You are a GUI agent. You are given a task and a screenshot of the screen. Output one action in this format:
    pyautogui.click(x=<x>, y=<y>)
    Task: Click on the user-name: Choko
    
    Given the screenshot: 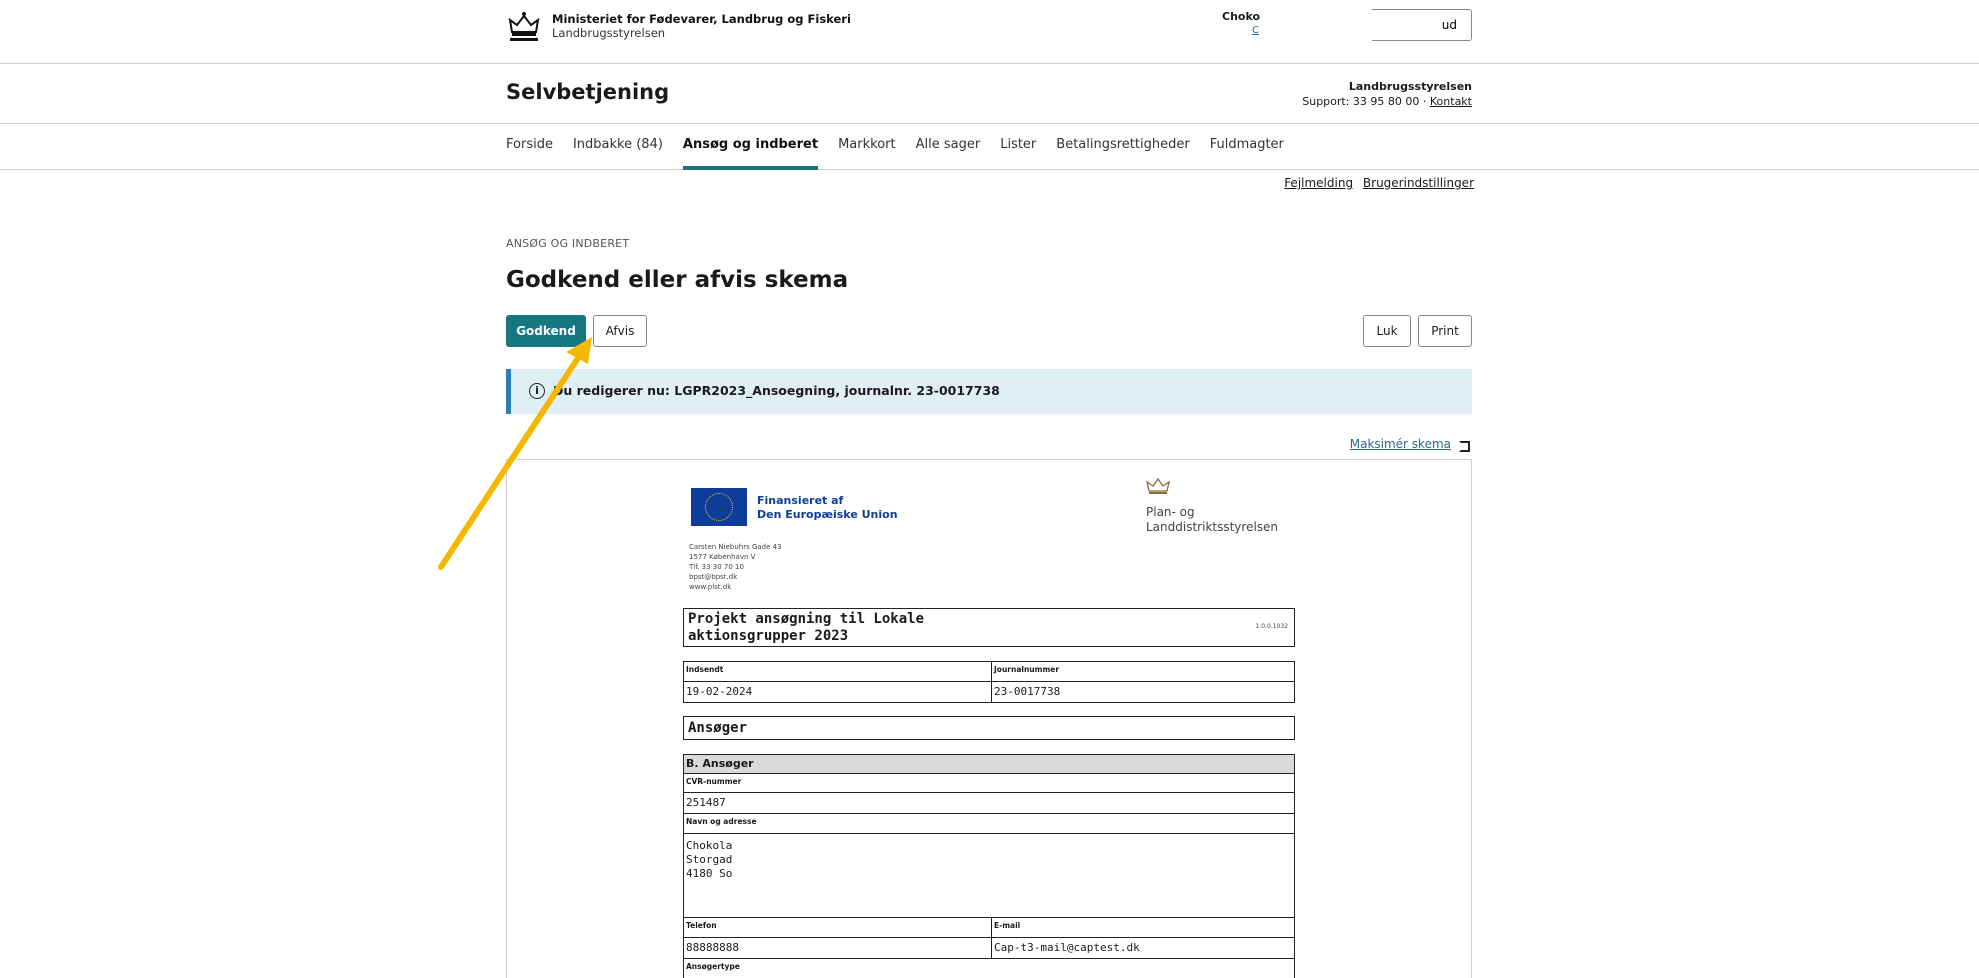 What is the action you would take?
    pyautogui.click(x=1241, y=16)
    